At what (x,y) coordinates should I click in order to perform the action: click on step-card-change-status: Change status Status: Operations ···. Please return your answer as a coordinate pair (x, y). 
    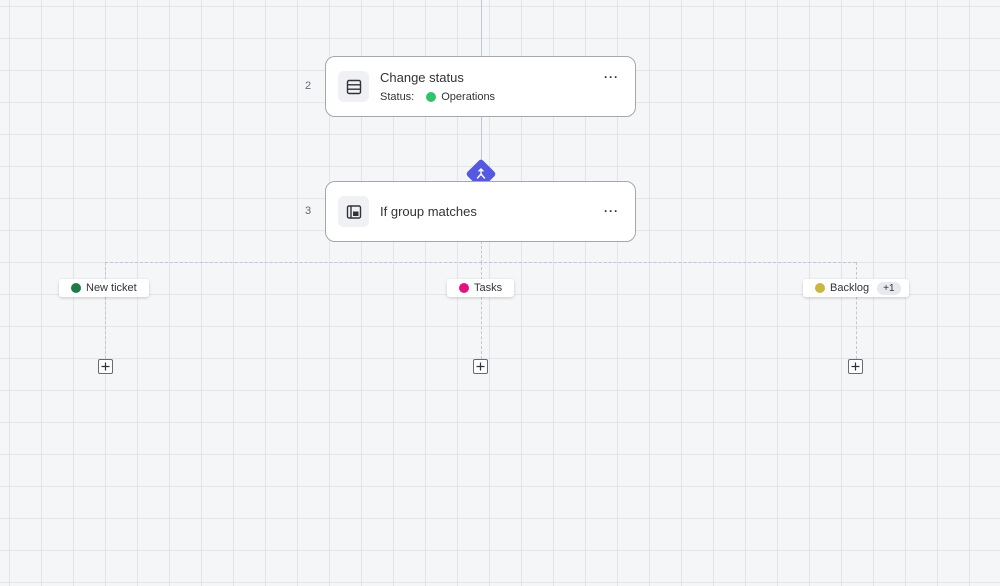
    Looking at the image, I should click on (480, 86).